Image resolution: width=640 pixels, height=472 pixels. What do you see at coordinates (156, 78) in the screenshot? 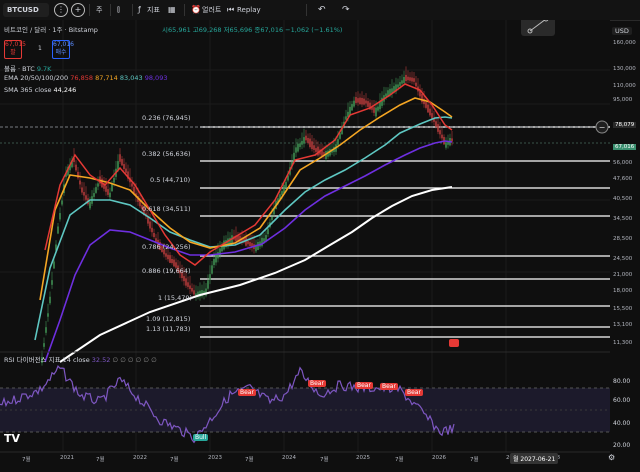
I see `ema200-value: 98,093` at bounding box center [156, 78].